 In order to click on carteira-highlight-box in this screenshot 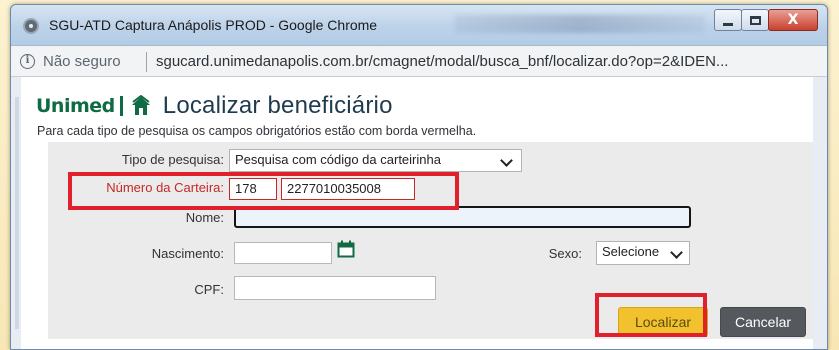, I will do `click(263, 191)`.